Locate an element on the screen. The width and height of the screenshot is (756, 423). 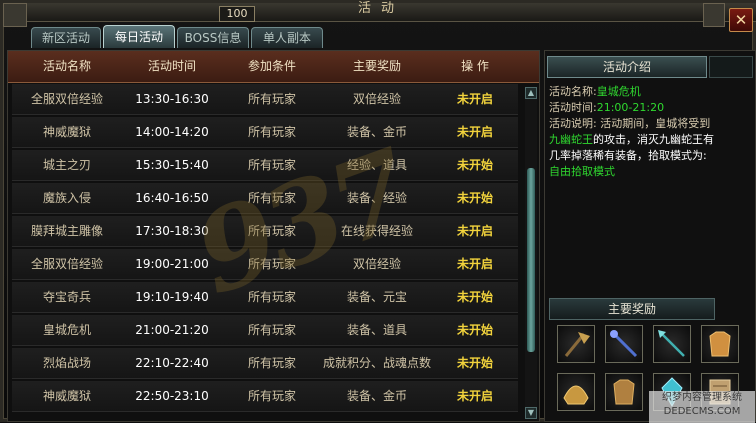
gold-helmet-icon is located at coordinates (576, 395).